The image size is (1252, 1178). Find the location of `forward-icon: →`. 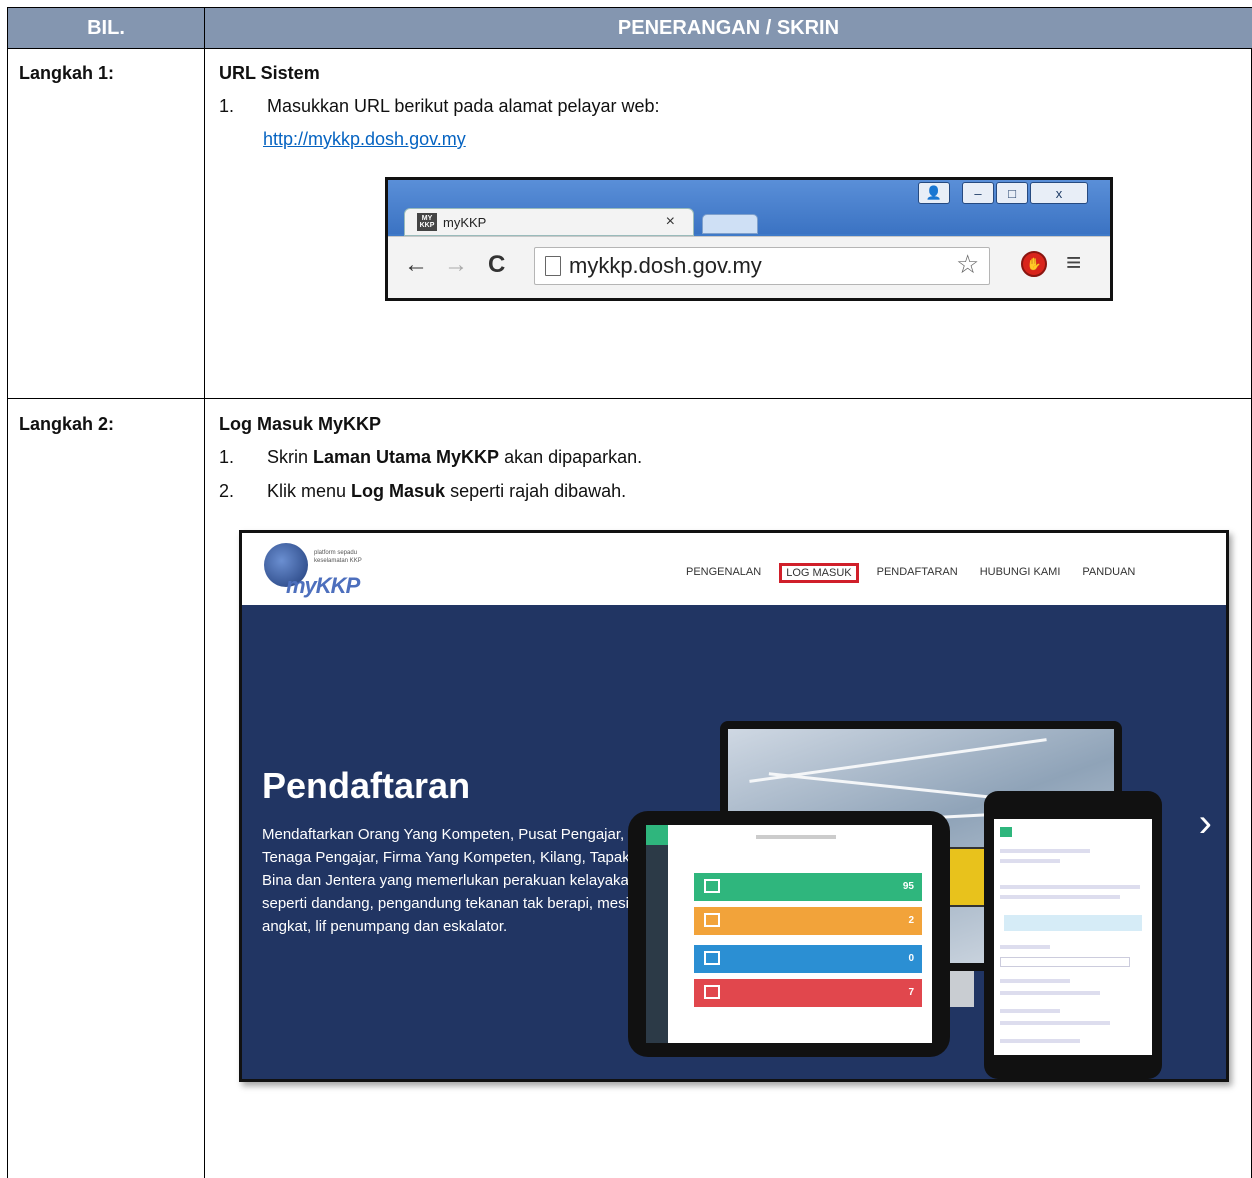

forward-icon: → is located at coordinates (456, 265).